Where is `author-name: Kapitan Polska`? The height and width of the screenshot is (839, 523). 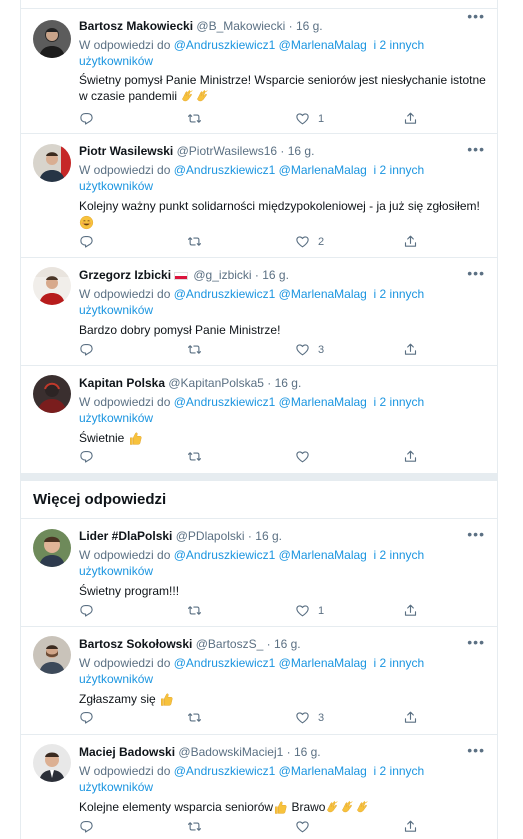
author-name: Kapitan Polska is located at coordinates (122, 383).